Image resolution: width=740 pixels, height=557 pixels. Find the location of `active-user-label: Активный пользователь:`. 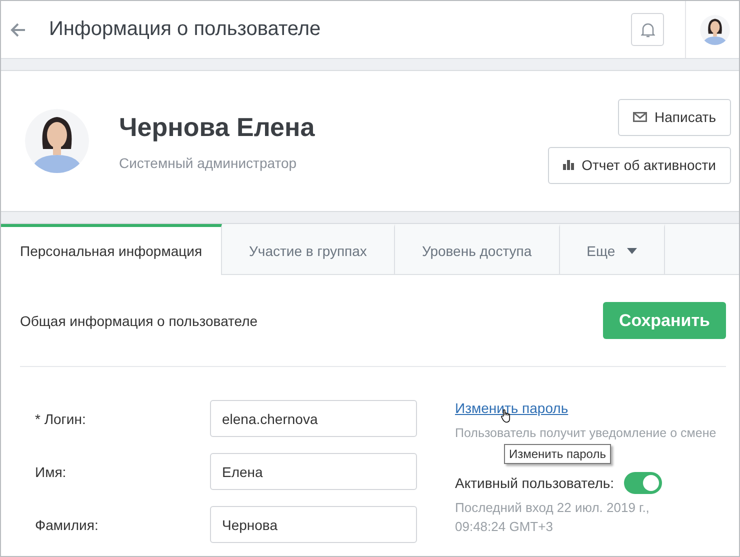

active-user-label: Активный пользователь: is located at coordinates (534, 483).